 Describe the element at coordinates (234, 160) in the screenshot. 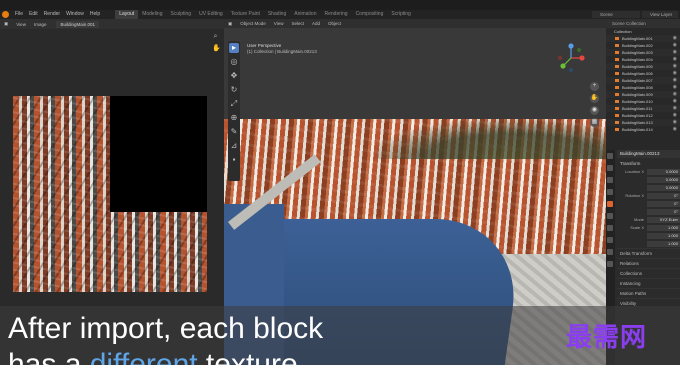

I see `add-cube-tool-icon: ▪` at that location.